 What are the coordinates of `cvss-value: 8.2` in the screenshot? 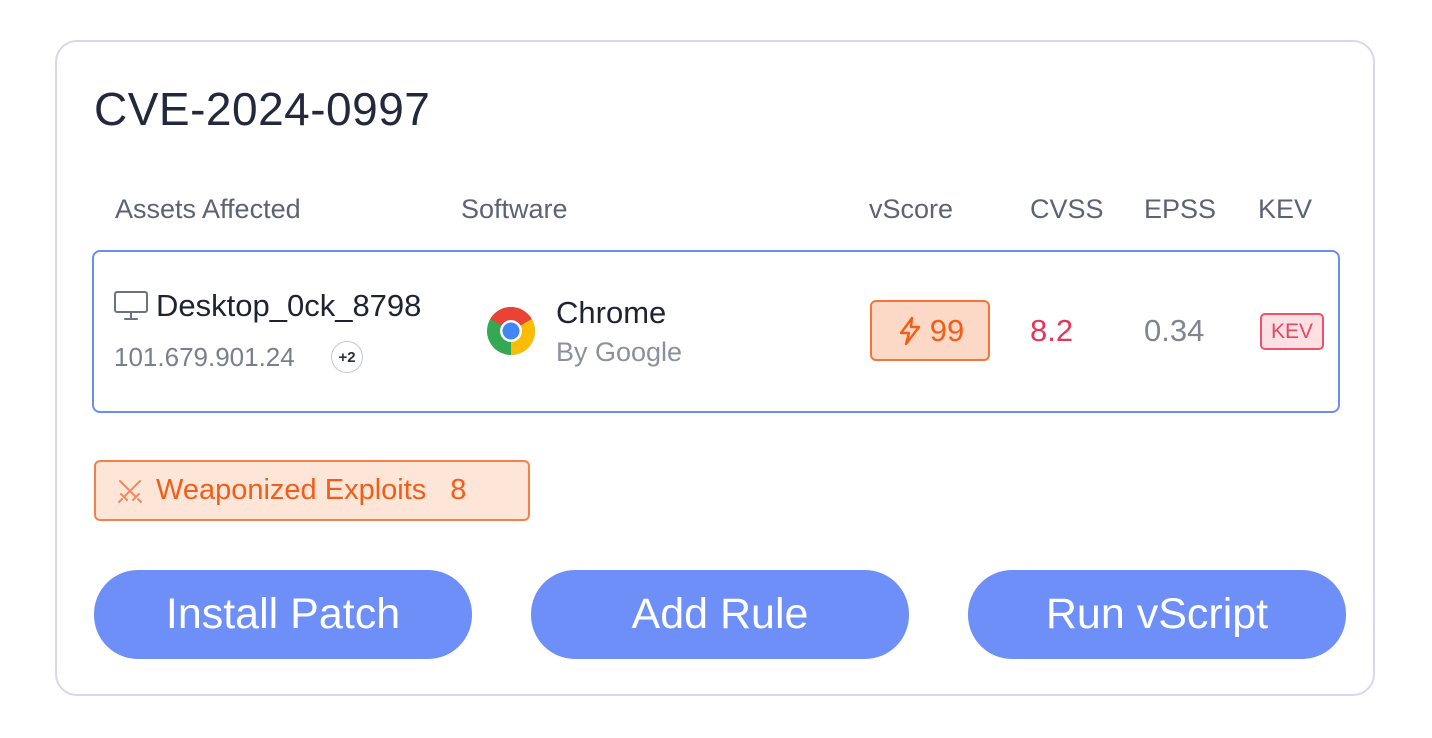 It's located at (1052, 330).